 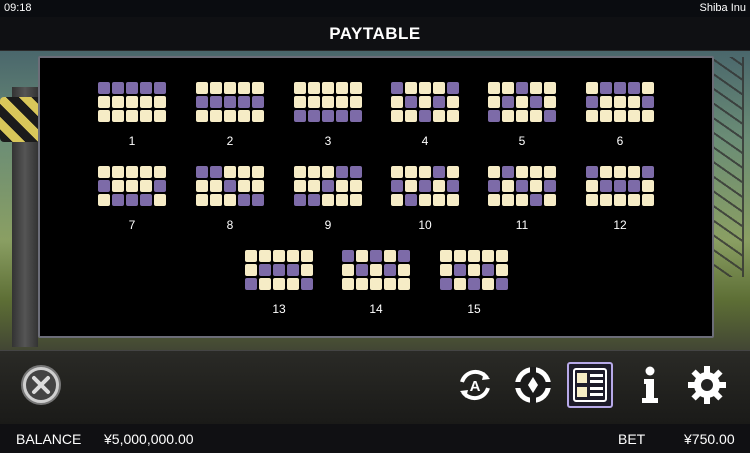 I want to click on bet-chip-button, so click(x=533, y=385).